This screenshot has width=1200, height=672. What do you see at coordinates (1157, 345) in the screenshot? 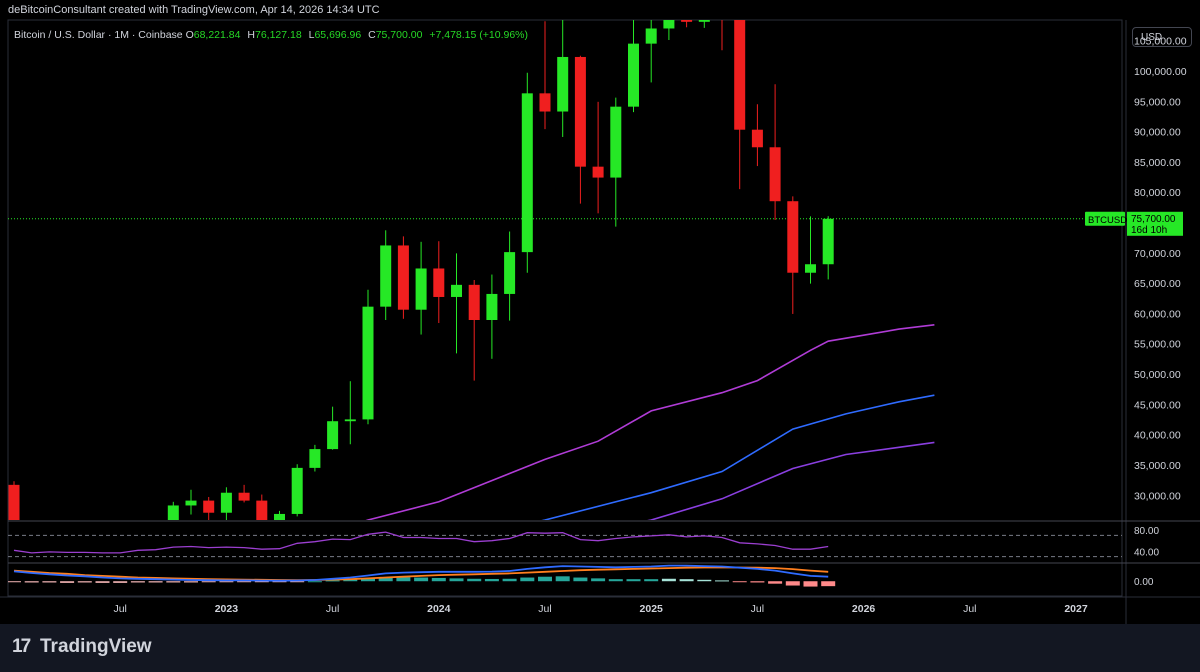
I see `y-tick-label: 55,000.00` at bounding box center [1157, 345].